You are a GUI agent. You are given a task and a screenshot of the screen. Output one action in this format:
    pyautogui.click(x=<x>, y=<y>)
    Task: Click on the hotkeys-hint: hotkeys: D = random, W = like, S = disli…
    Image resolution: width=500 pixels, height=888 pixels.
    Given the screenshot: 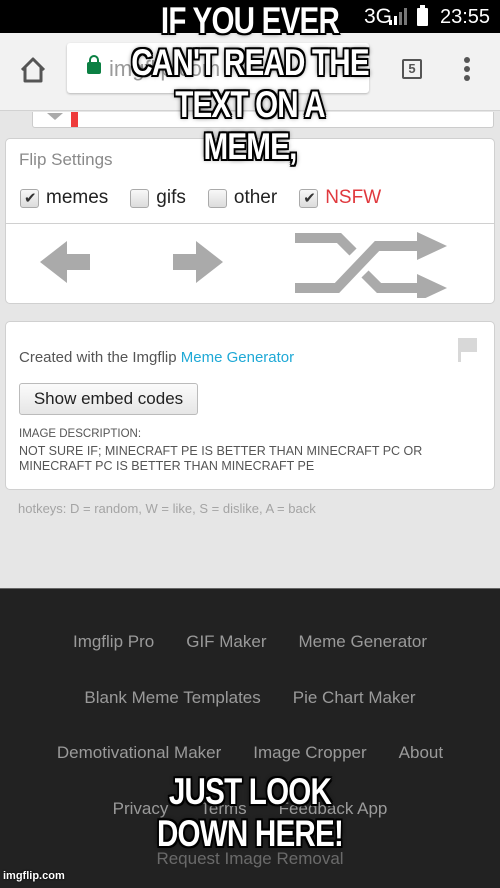 What is the action you would take?
    pyautogui.click(x=167, y=508)
    